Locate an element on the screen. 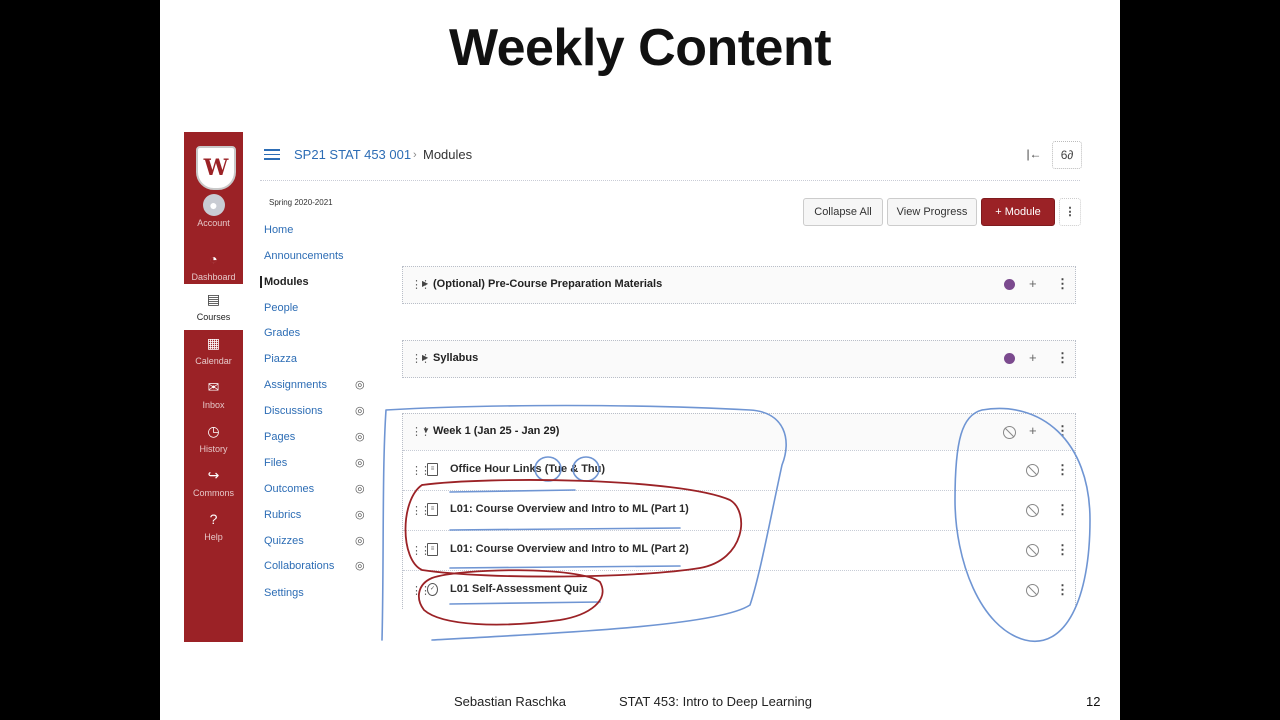 This screenshot has width=1280, height=720. module-card: ⋮⋮ ▶ Syllabus + ⋮ is located at coordinates (739, 359).